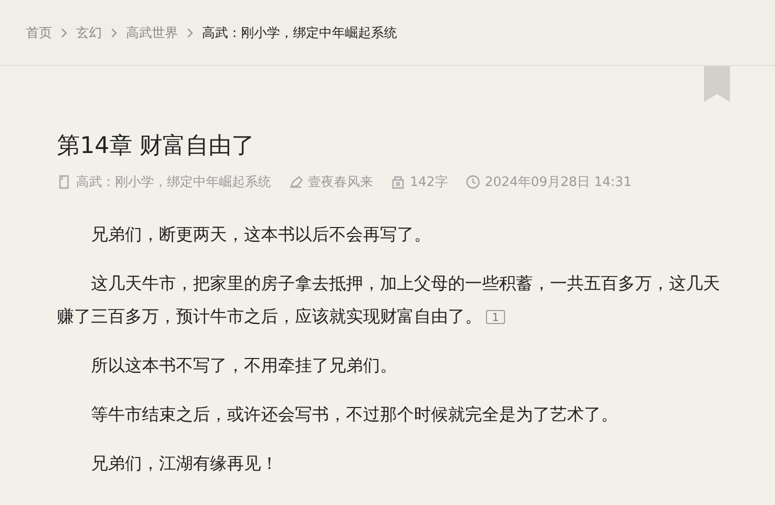  Describe the element at coordinates (299, 33) in the screenshot. I see `breadcrumb-link: 高武：刚小学，绑定中年崛起系统` at that location.